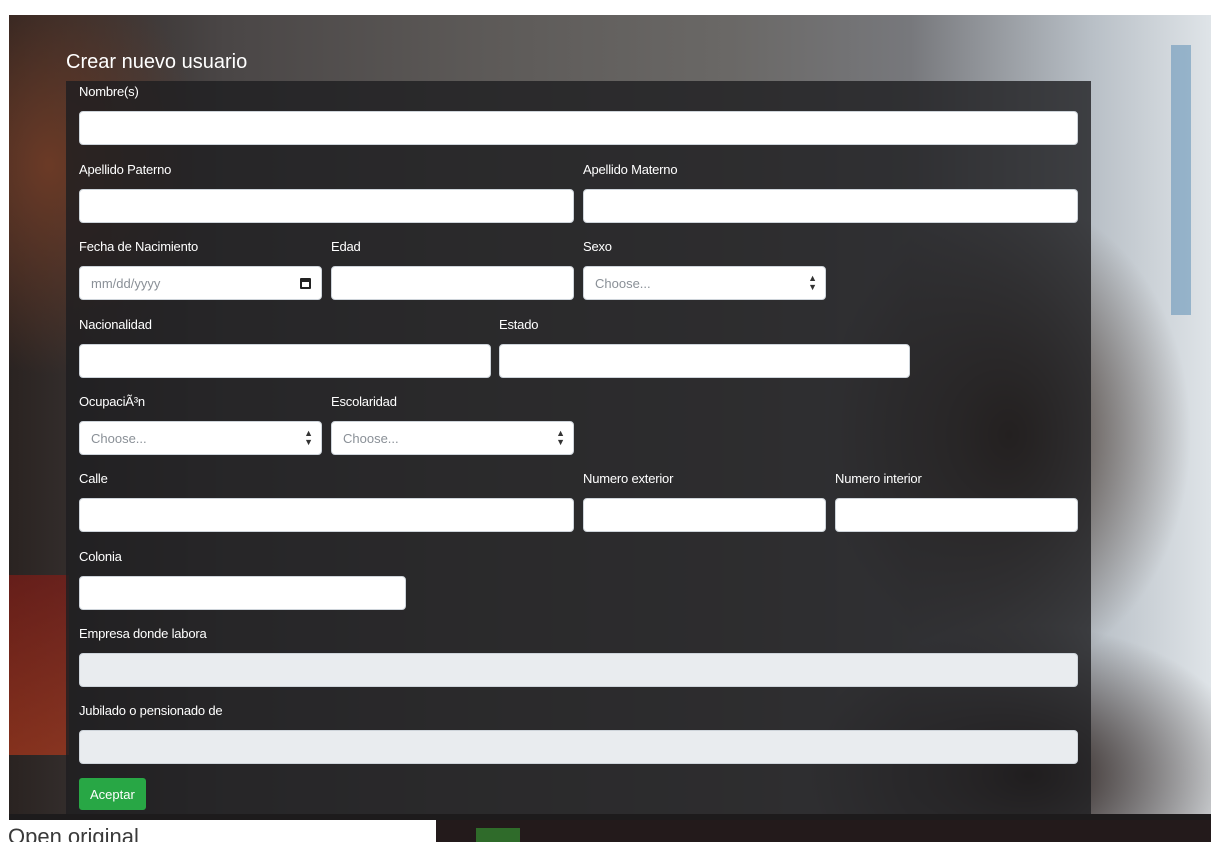  Describe the element at coordinates (704, 361) in the screenshot. I see `estado-input` at that location.